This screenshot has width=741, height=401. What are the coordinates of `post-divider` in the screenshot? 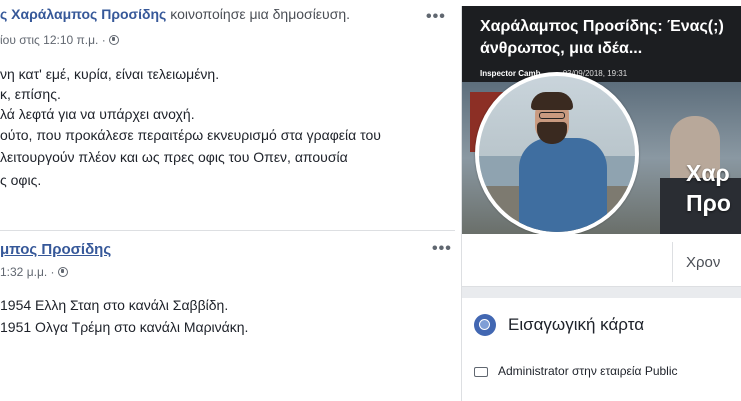 It's located at (227, 230).